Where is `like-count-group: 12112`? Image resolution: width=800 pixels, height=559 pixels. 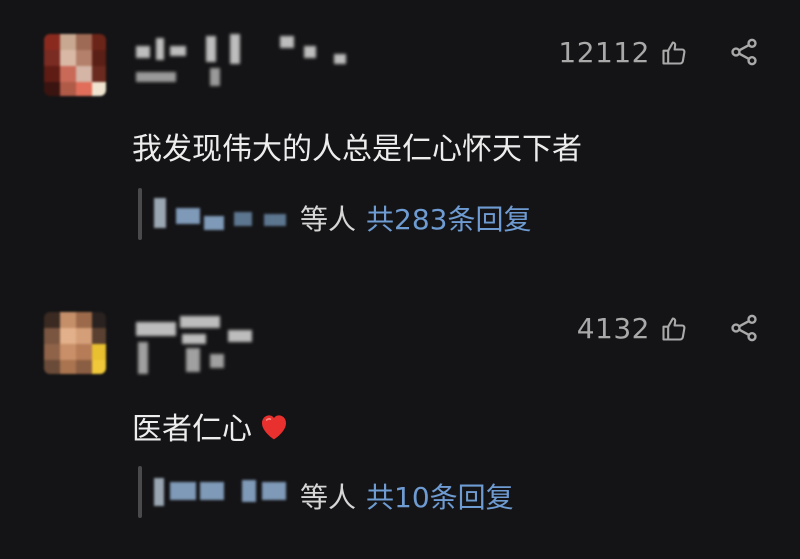 like-count-group: 12112 is located at coordinates (623, 52).